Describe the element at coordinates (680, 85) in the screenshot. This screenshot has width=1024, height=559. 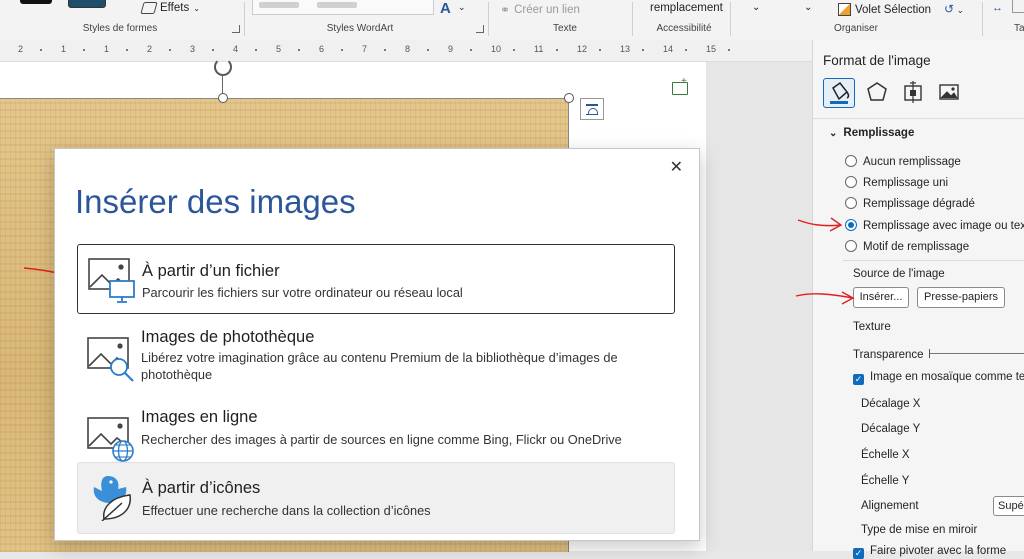
I see `new-comment-icon: +` at that location.